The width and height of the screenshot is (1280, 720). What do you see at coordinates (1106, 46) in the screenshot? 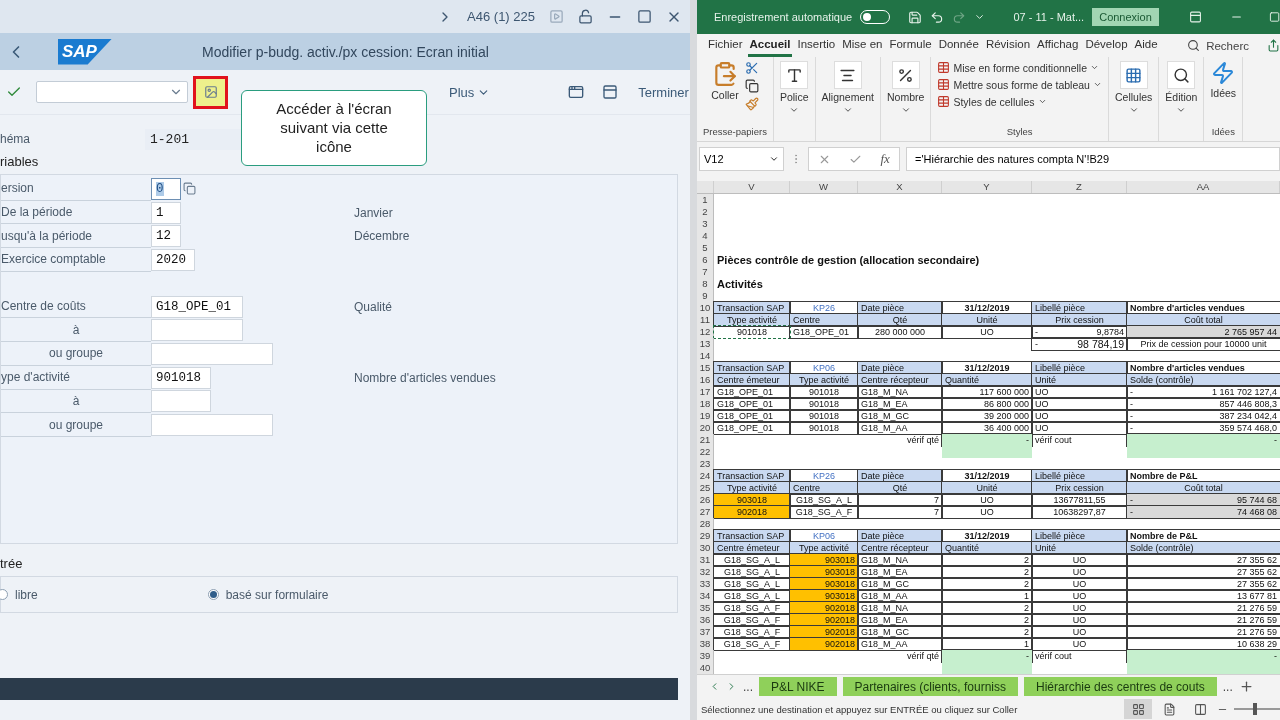
I see `ribbon-tab: Dévelop` at bounding box center [1106, 46].